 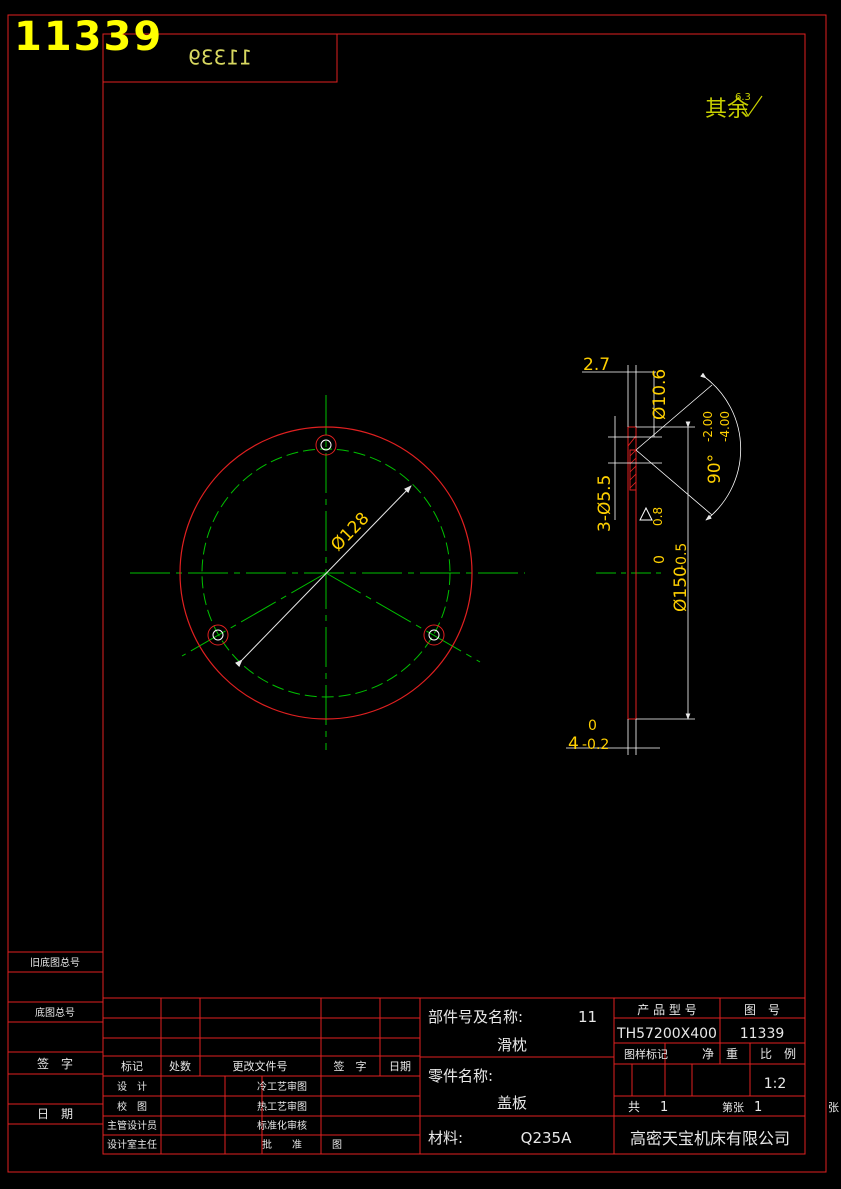 What do you see at coordinates (715, 469) in the screenshot?
I see `chamfer-angle-dim: 90°` at bounding box center [715, 469].